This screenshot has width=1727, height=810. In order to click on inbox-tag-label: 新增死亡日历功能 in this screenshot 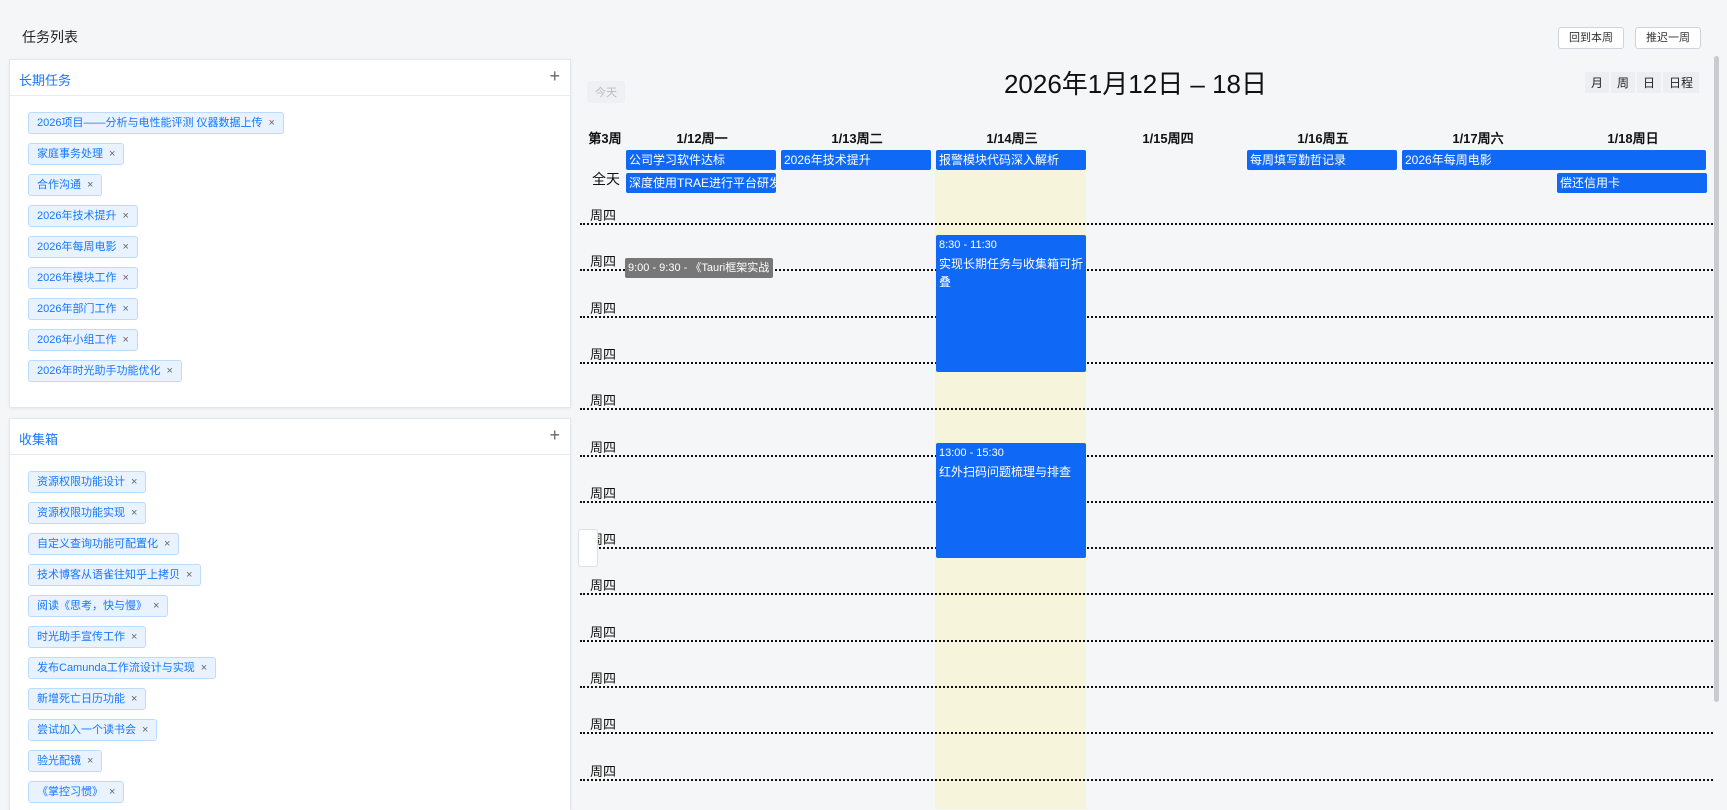, I will do `click(81, 699)`.